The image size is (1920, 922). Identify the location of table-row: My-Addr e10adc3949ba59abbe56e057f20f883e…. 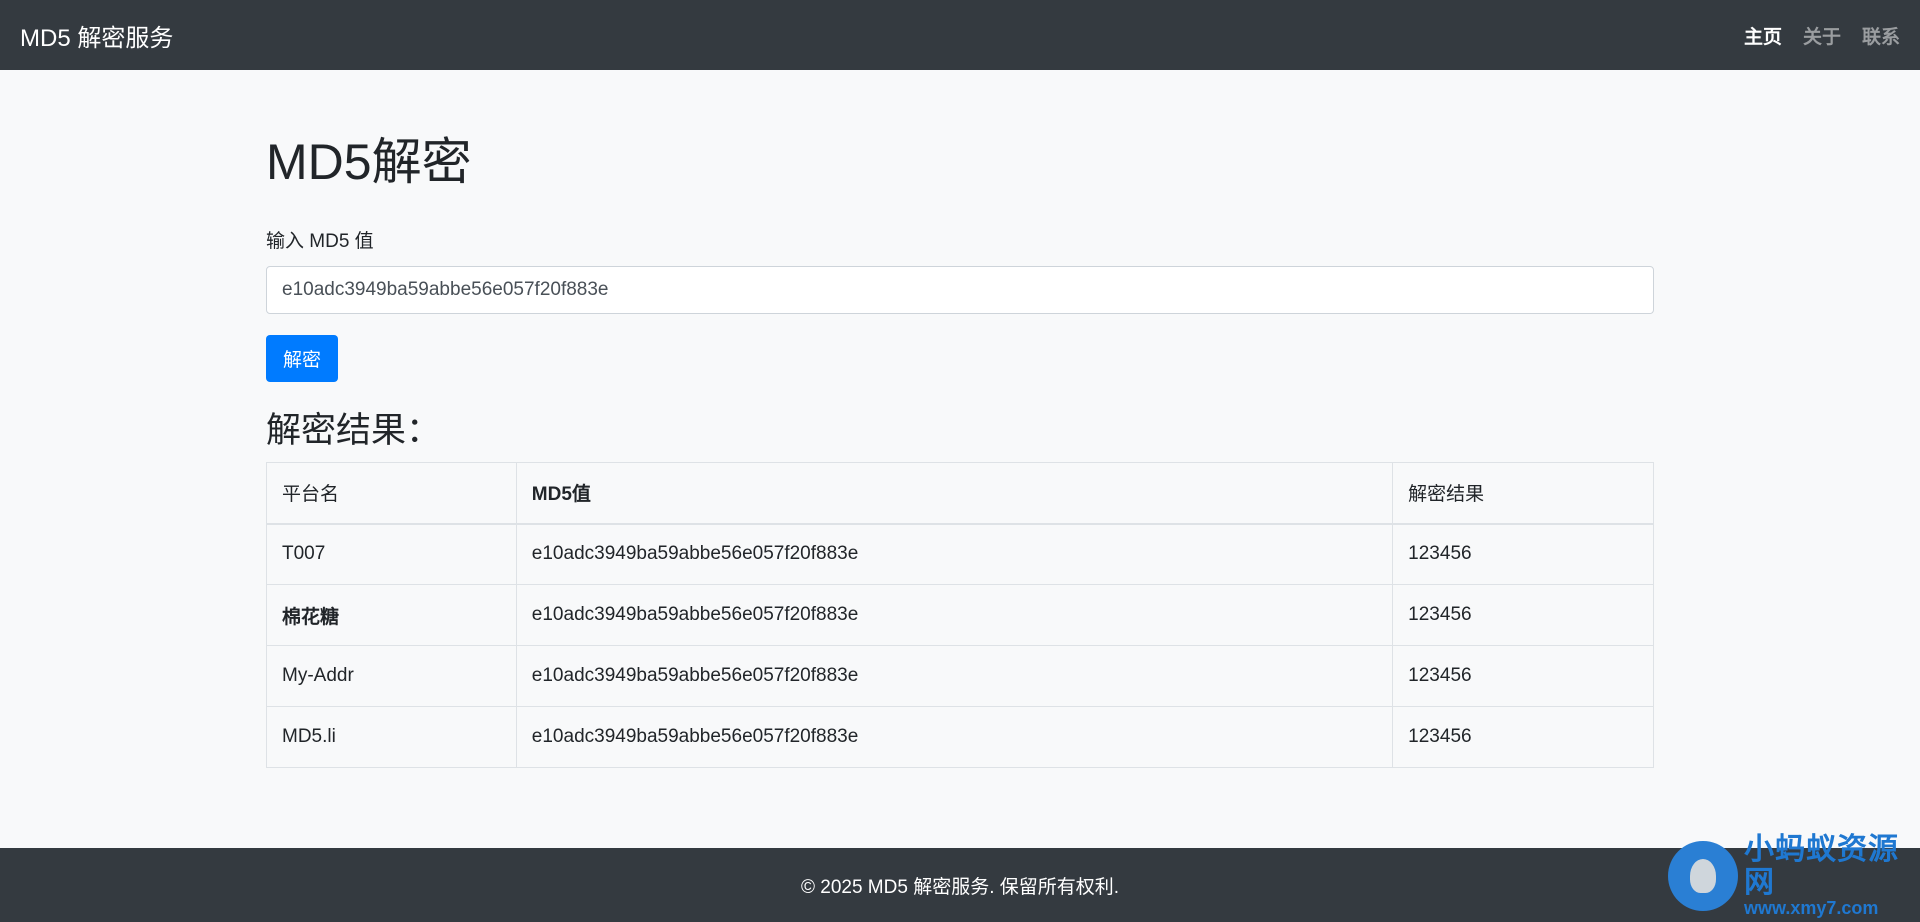
(960, 676).